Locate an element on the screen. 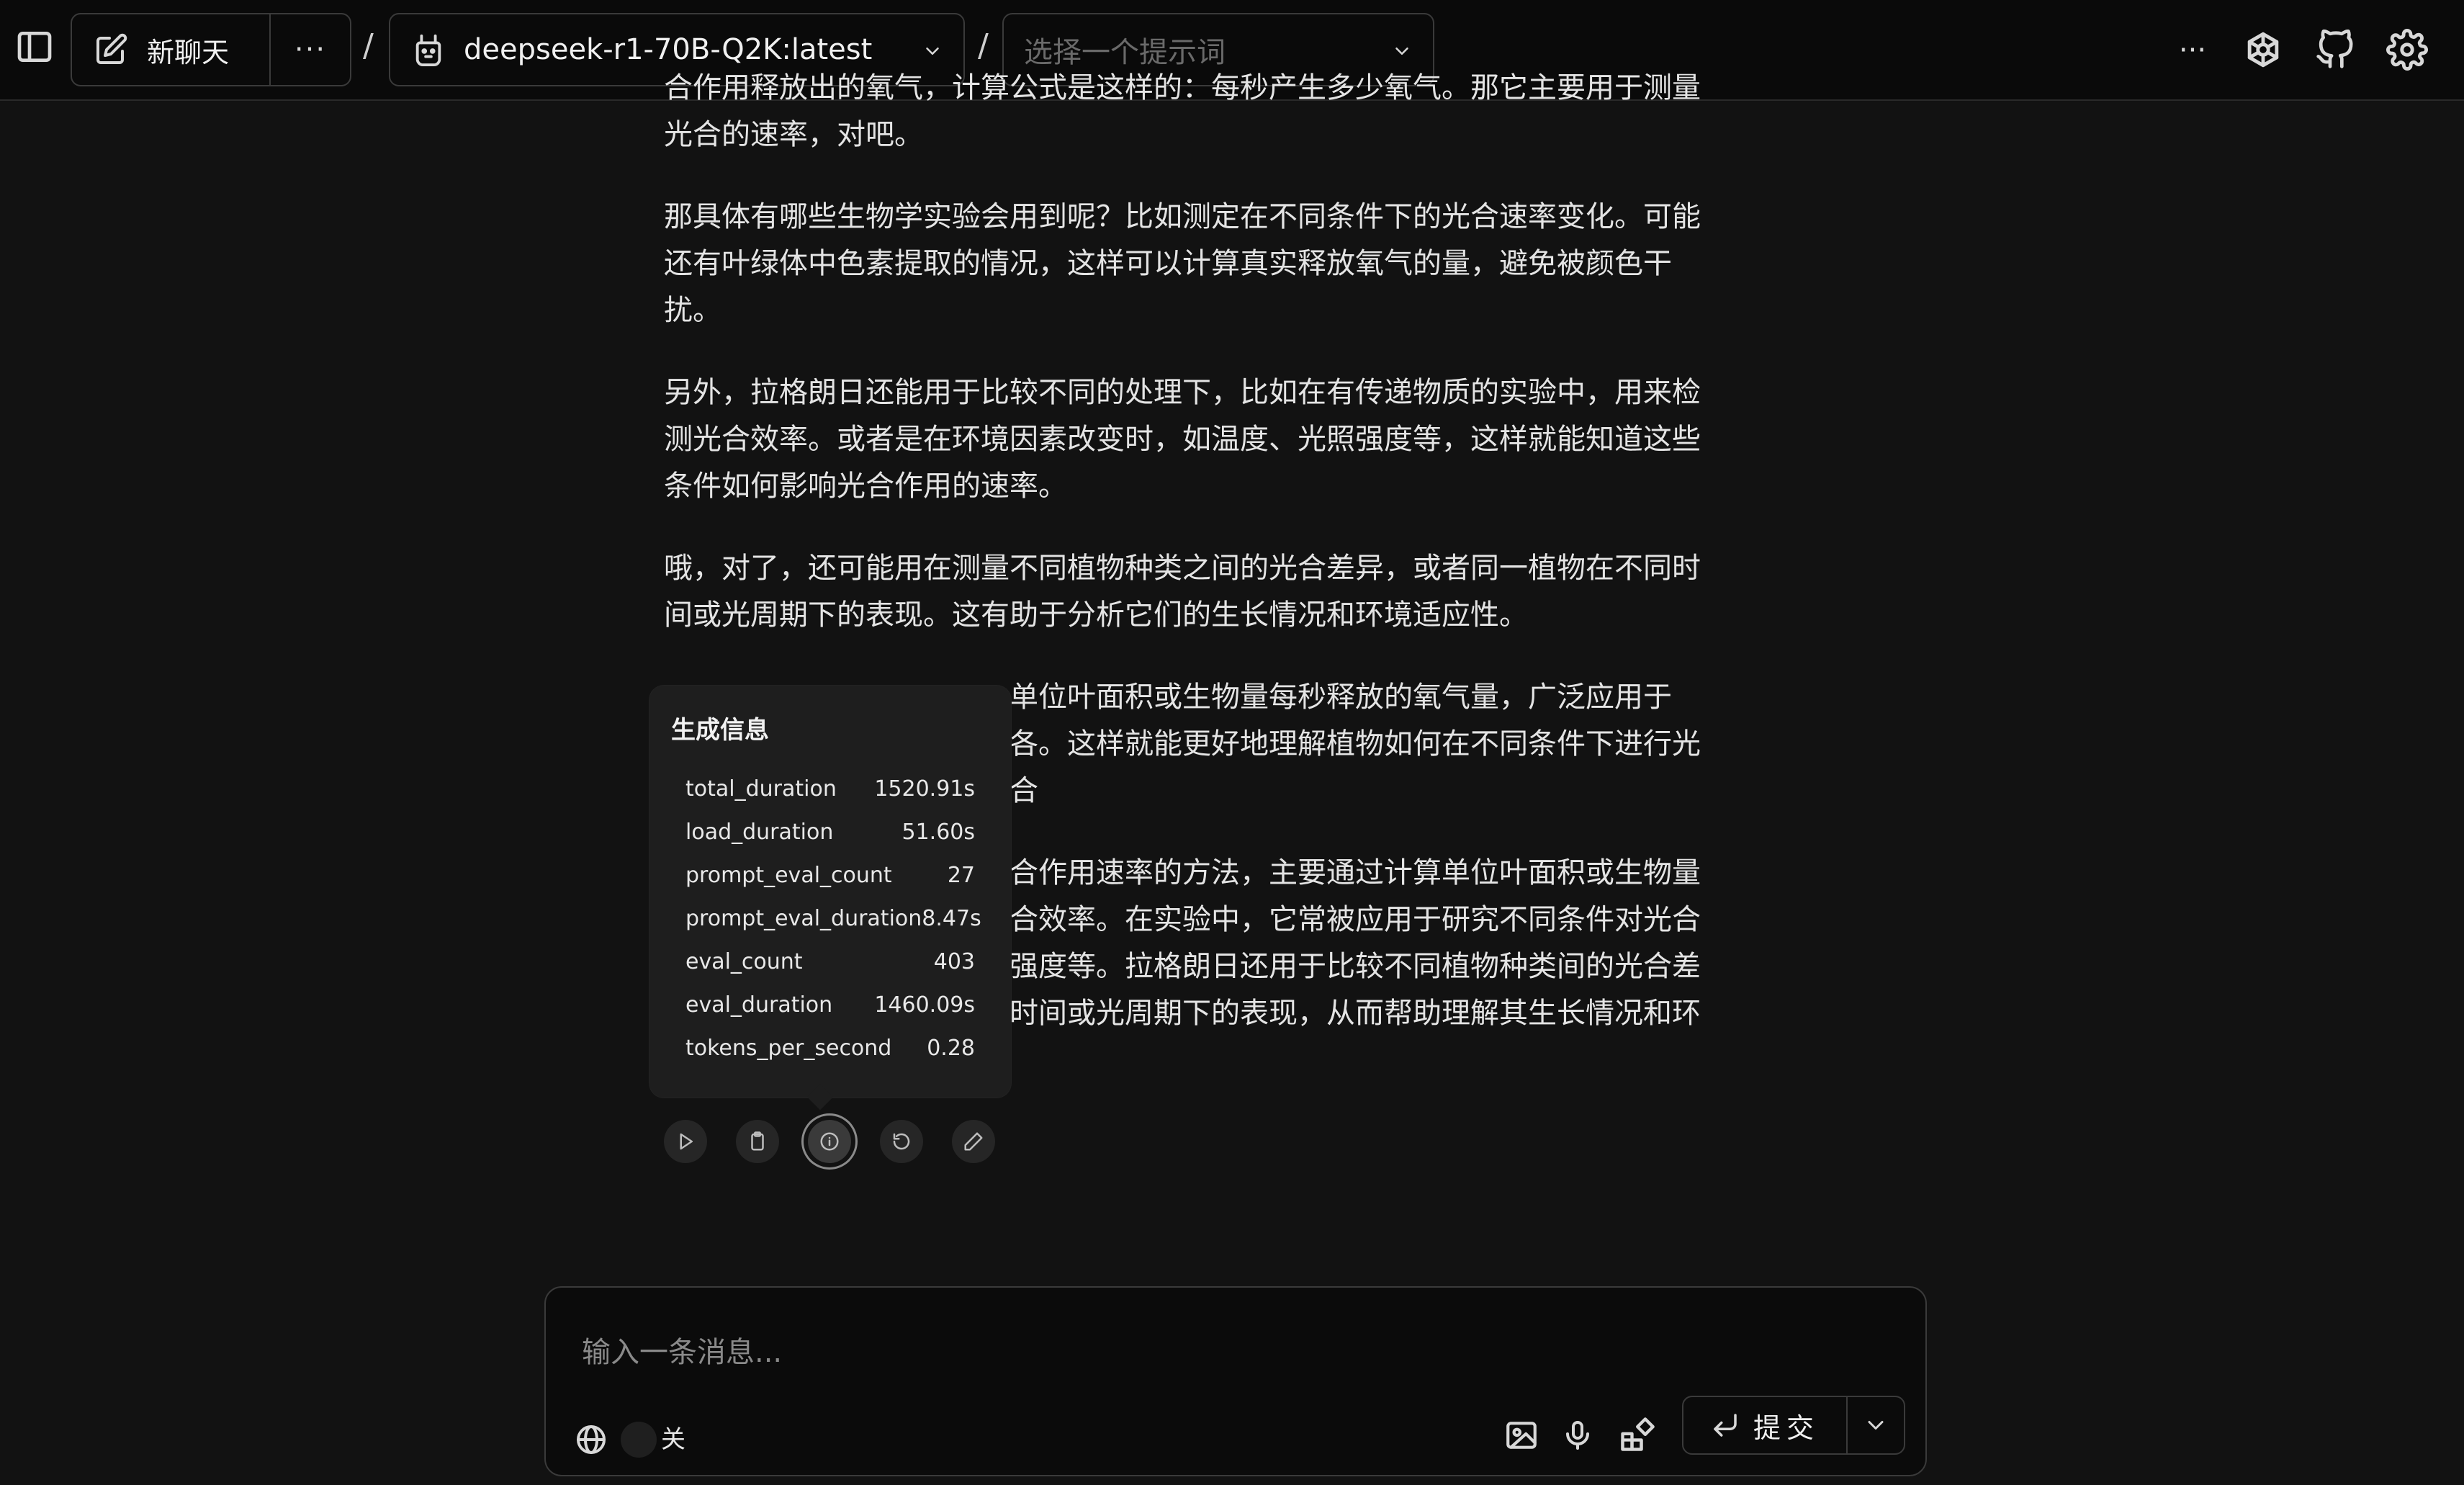  microphone-icon is located at coordinates (1577, 1435).